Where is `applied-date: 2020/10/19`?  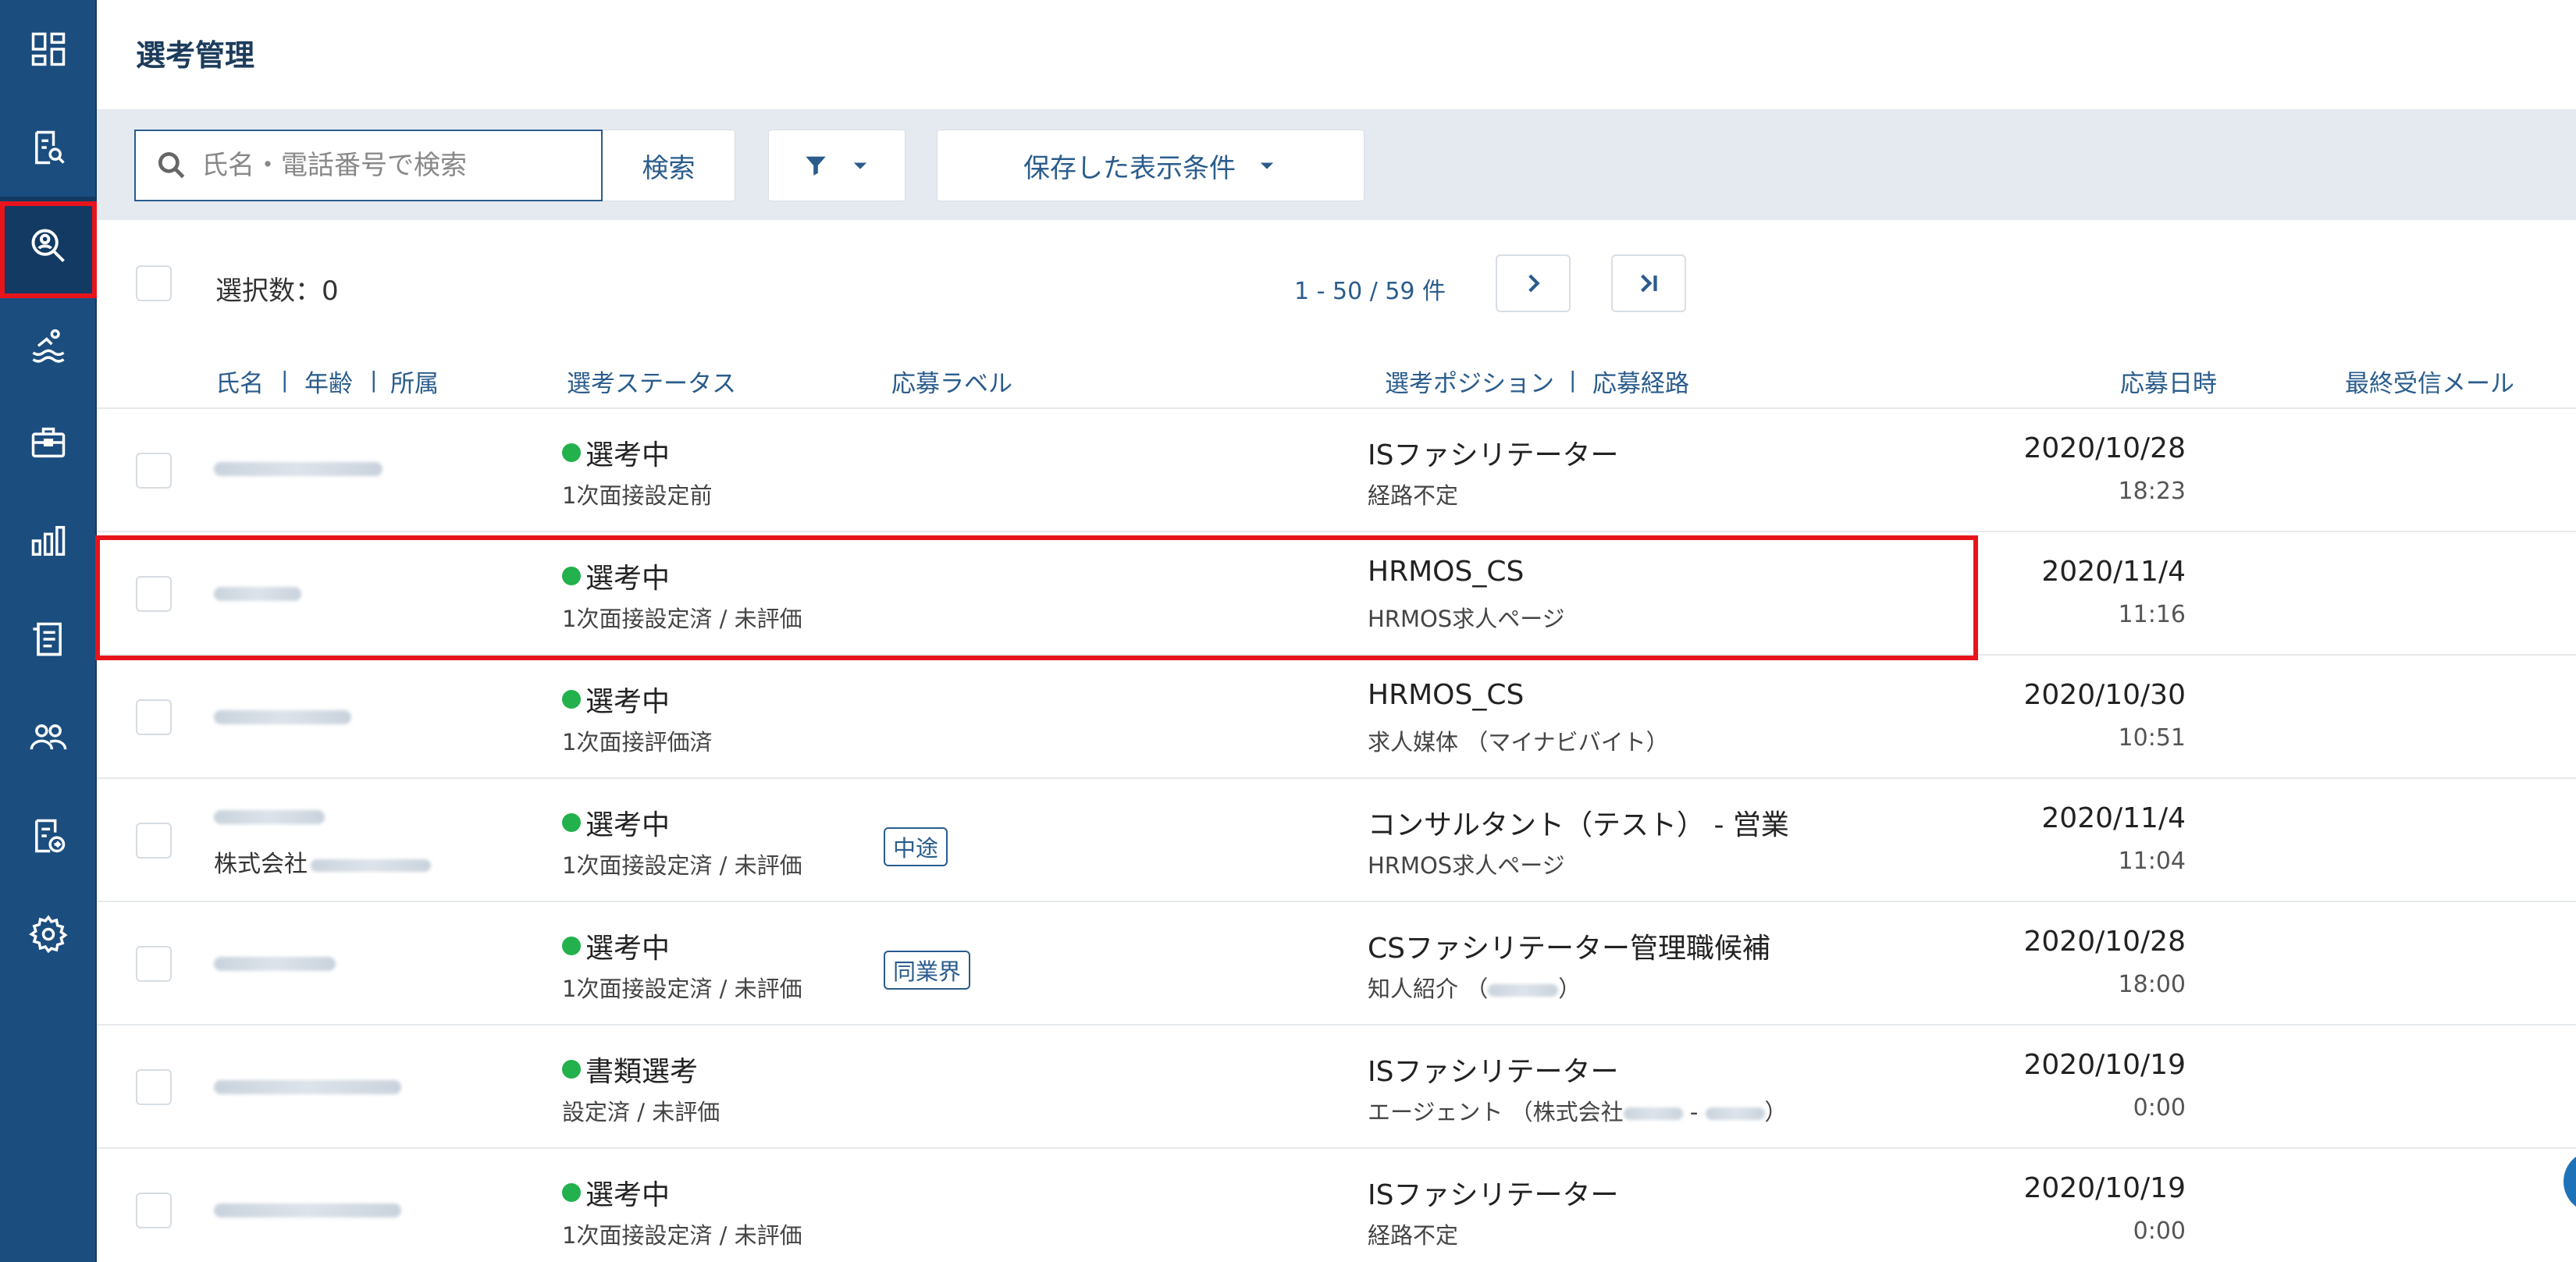 applied-date: 2020/10/19 is located at coordinates (2104, 1188).